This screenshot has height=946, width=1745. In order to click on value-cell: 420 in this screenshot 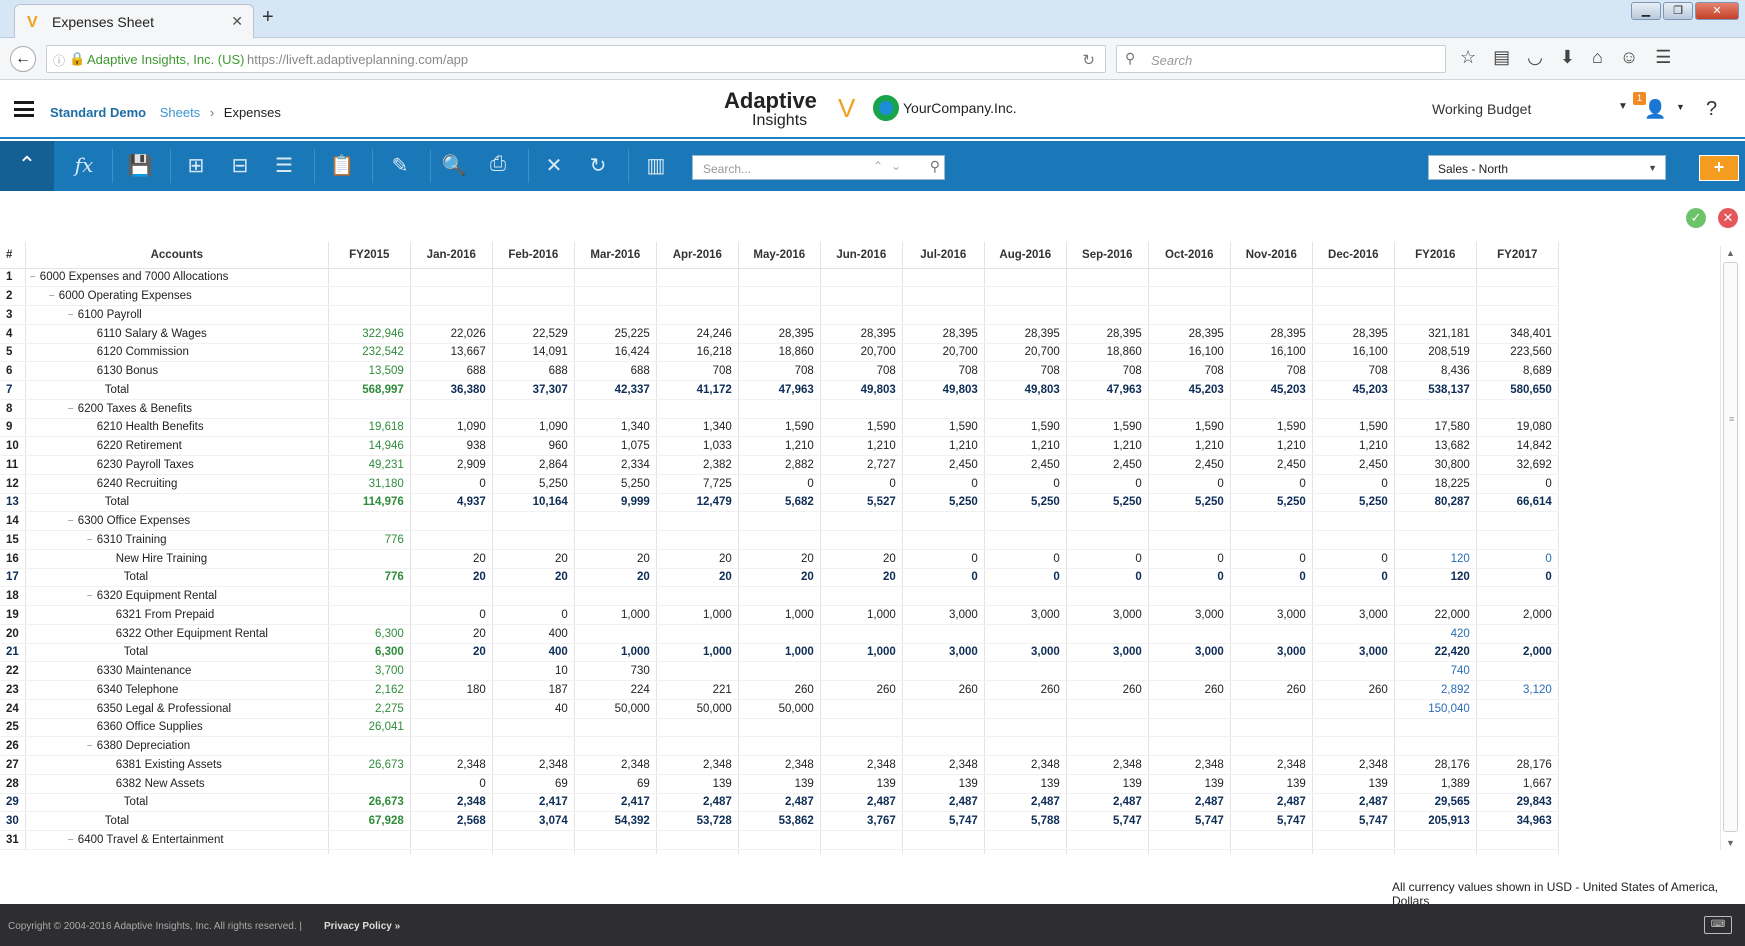, I will do `click(1435, 634)`.